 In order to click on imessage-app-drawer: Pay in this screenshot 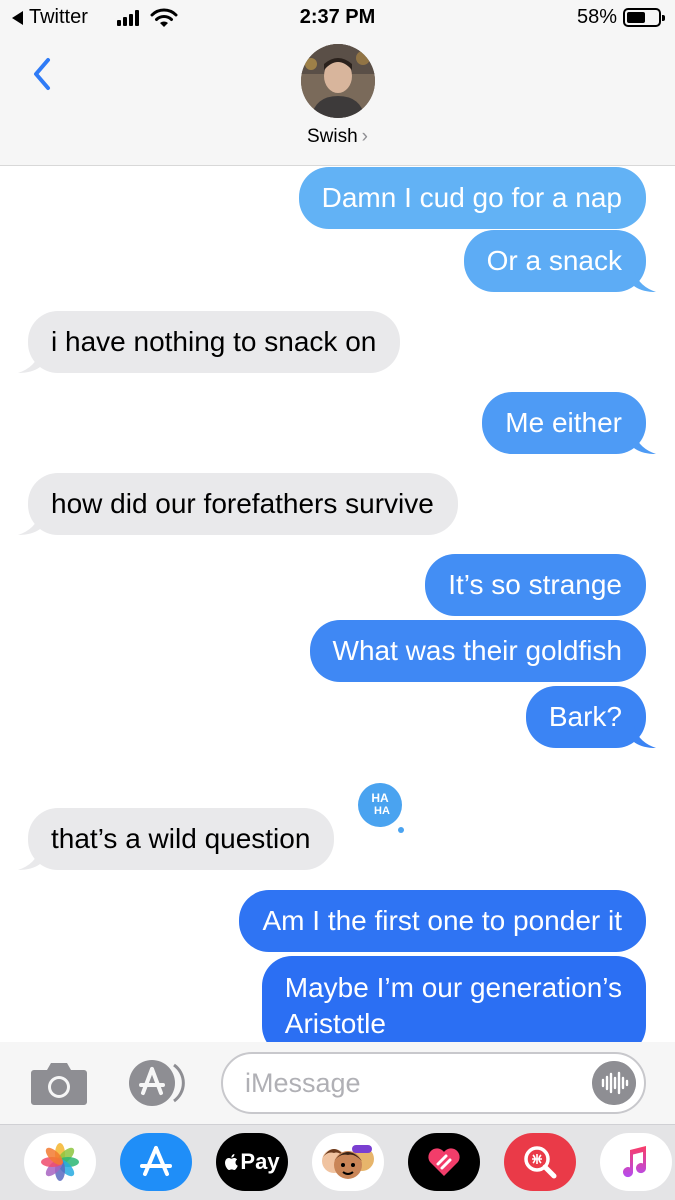, I will do `click(337, 1162)`.